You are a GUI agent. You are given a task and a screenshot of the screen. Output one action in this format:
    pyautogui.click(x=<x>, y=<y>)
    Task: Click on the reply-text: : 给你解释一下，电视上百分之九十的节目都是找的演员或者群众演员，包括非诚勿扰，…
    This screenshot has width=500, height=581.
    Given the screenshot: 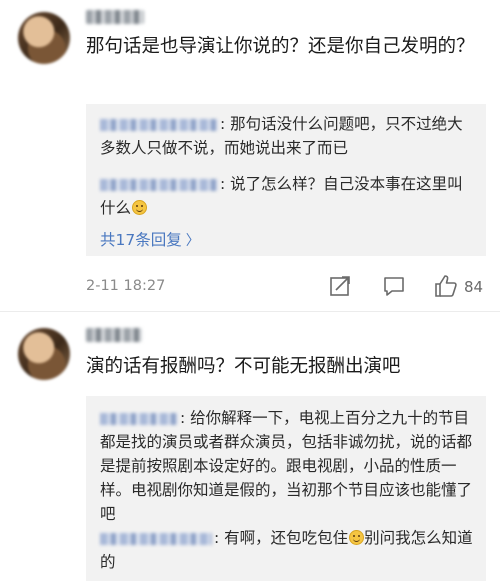 What is the action you would take?
    pyautogui.click(x=286, y=466)
    